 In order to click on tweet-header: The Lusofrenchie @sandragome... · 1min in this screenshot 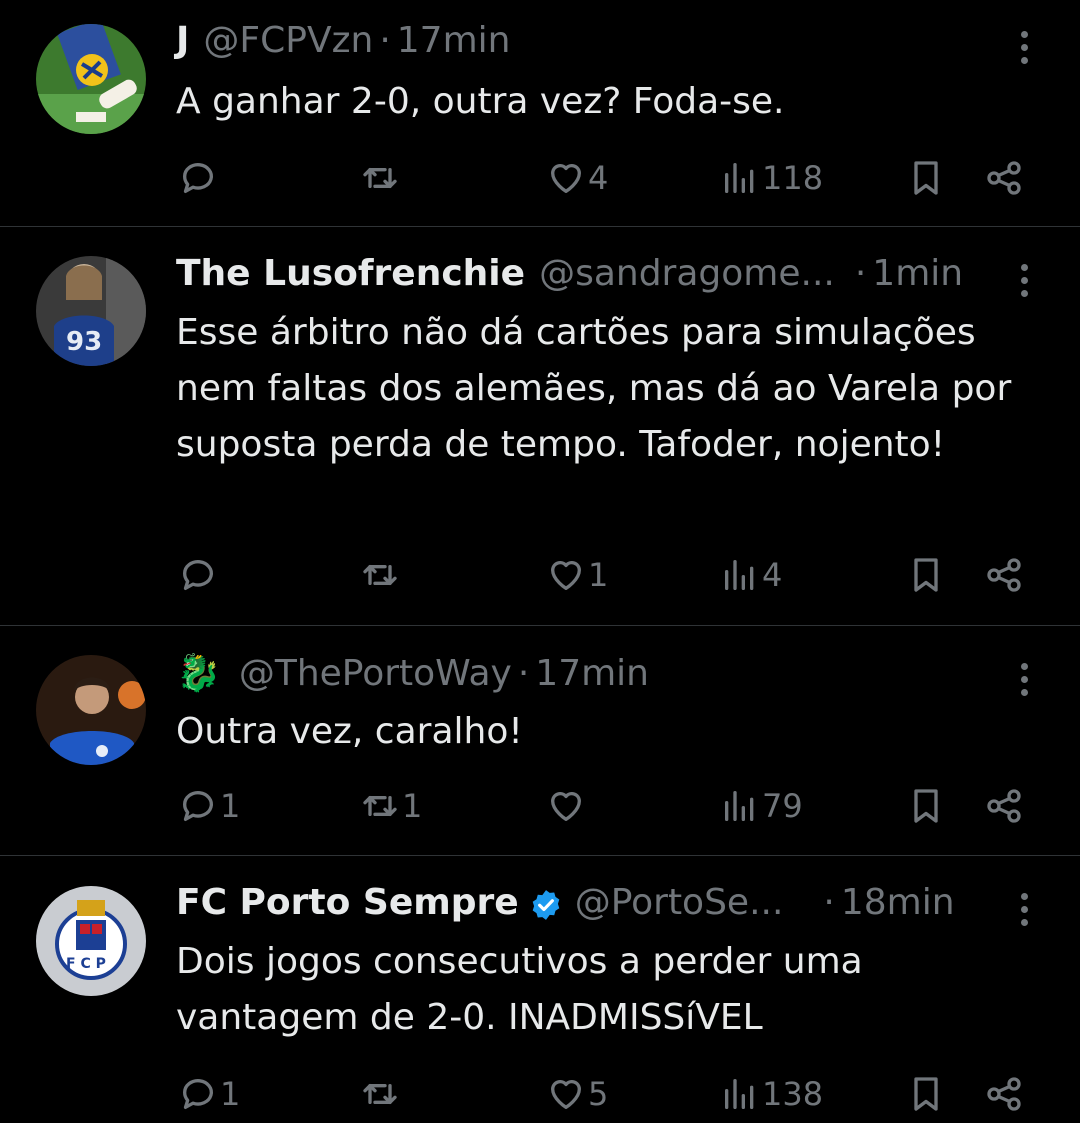, I will do `click(569, 276)`.